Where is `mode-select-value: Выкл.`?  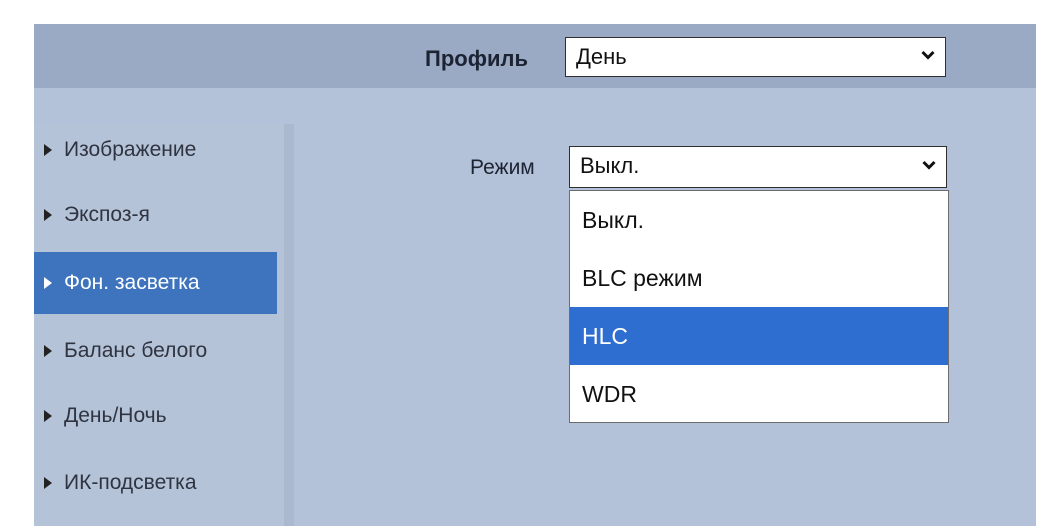
mode-select-value: Выкл. is located at coordinates (610, 165).